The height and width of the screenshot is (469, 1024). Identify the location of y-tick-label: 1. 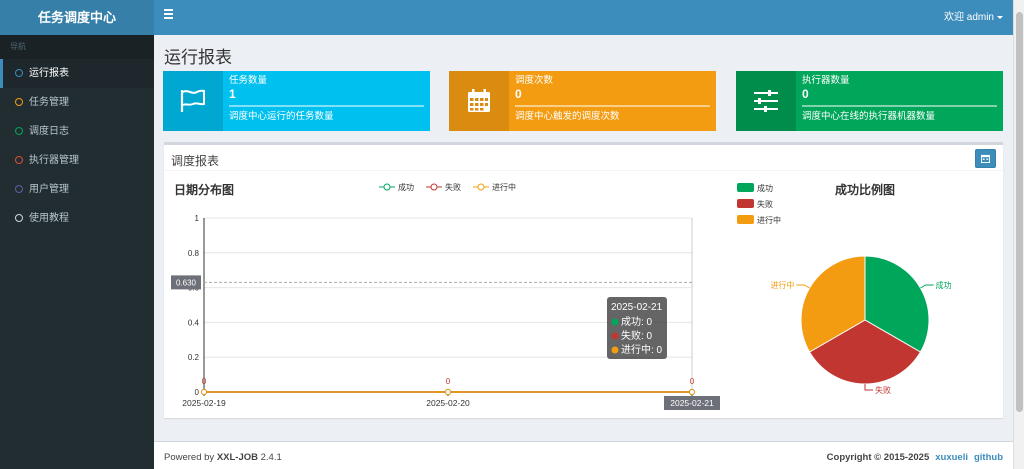
(197, 218).